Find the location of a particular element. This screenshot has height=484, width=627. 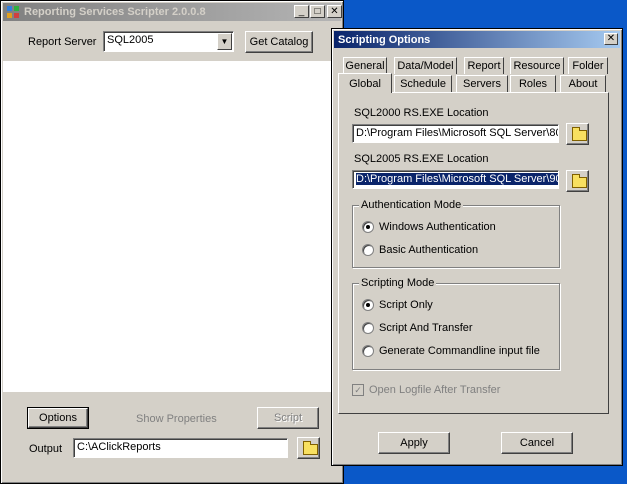

tab-data-model: Data/Model is located at coordinates (425, 65).